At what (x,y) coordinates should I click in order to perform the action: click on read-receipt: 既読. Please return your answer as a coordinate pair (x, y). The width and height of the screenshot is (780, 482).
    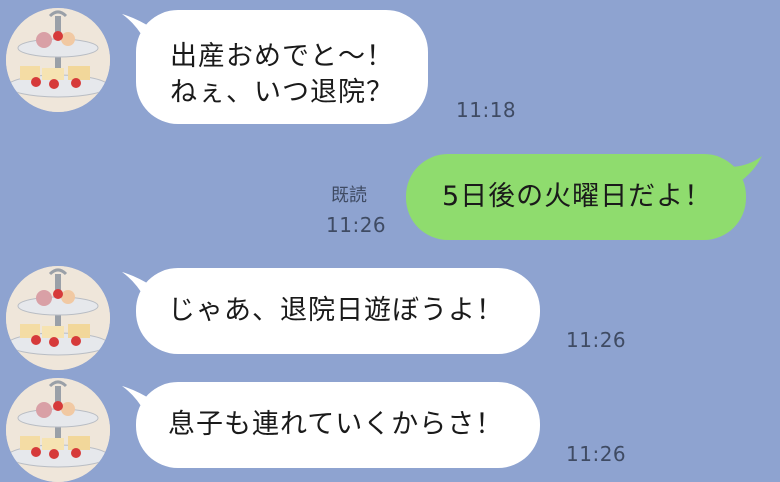
    Looking at the image, I should click on (349, 195).